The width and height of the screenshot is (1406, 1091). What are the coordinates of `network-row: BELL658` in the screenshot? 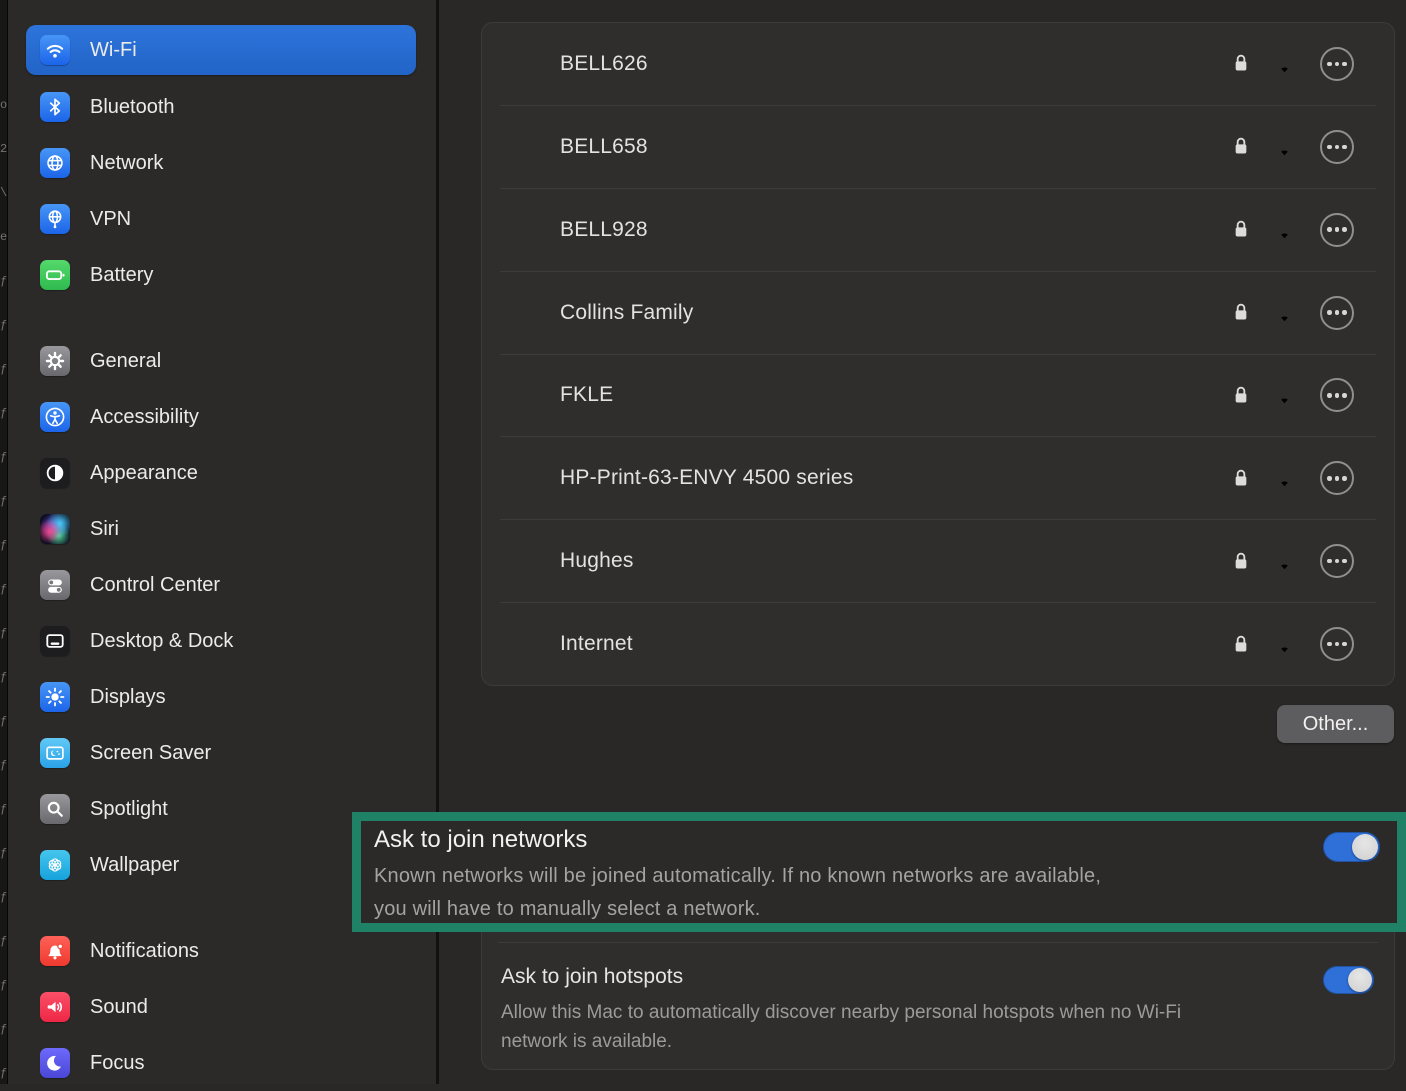 It's located at (938, 147).